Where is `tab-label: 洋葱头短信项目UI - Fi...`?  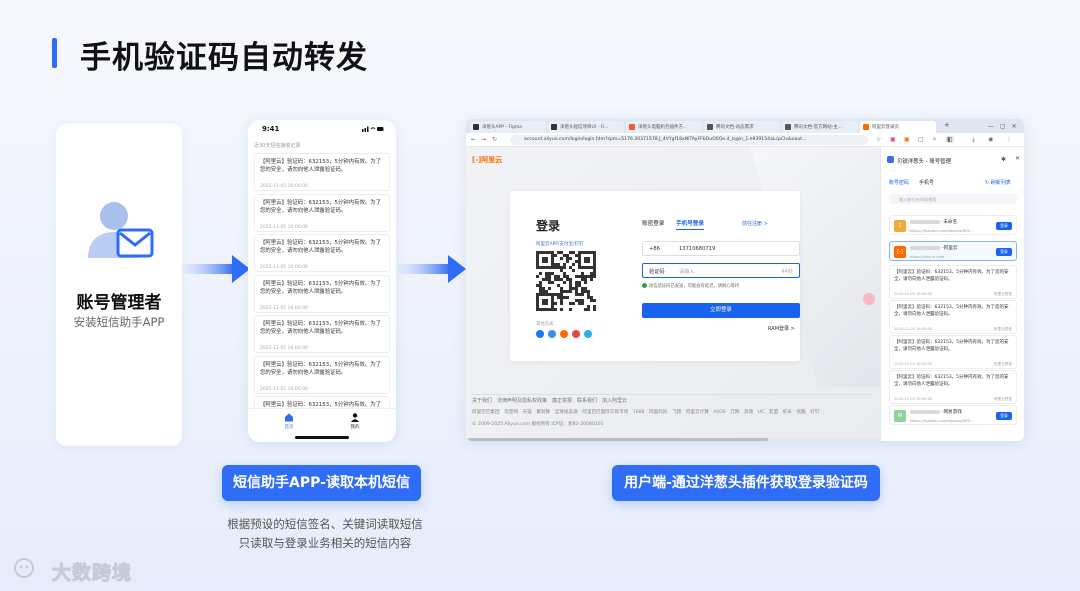 tab-label: 洋葱头短信项目UI - Fi... is located at coordinates (584, 127).